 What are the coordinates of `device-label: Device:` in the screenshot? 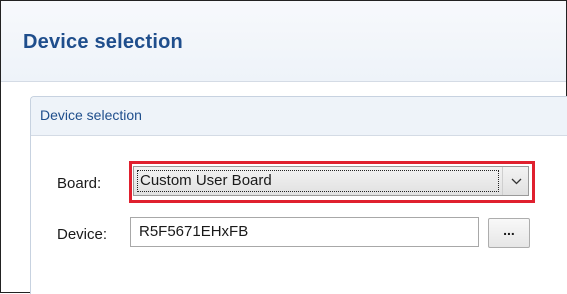 It's located at (82, 234).